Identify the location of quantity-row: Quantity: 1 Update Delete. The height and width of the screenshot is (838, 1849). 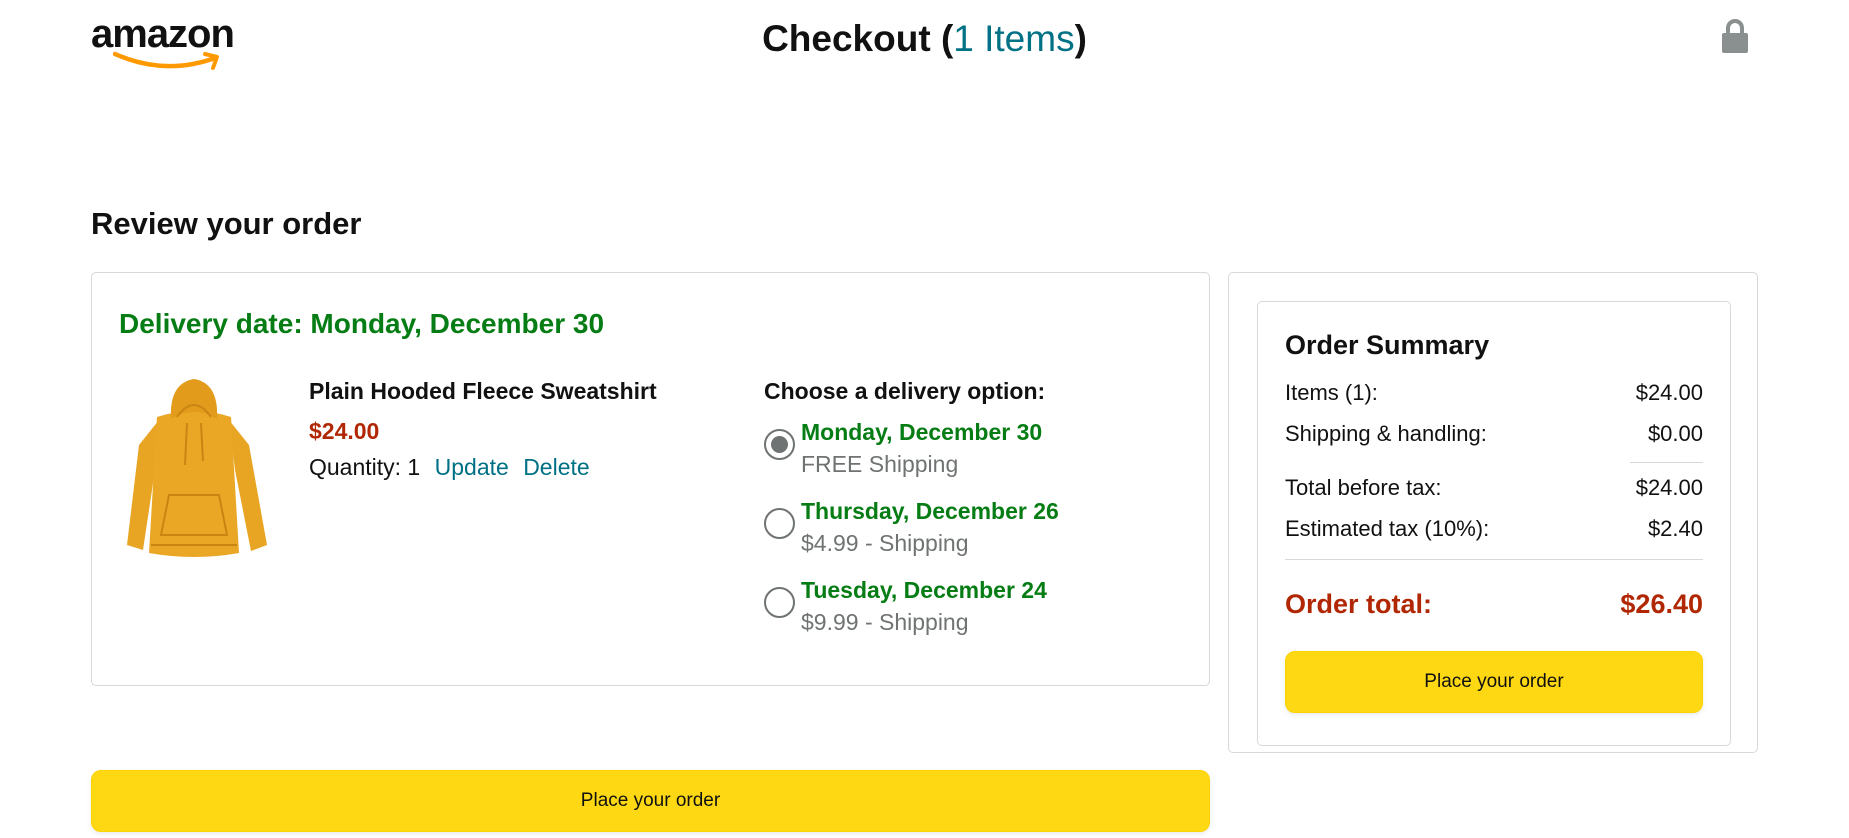
(449, 467).